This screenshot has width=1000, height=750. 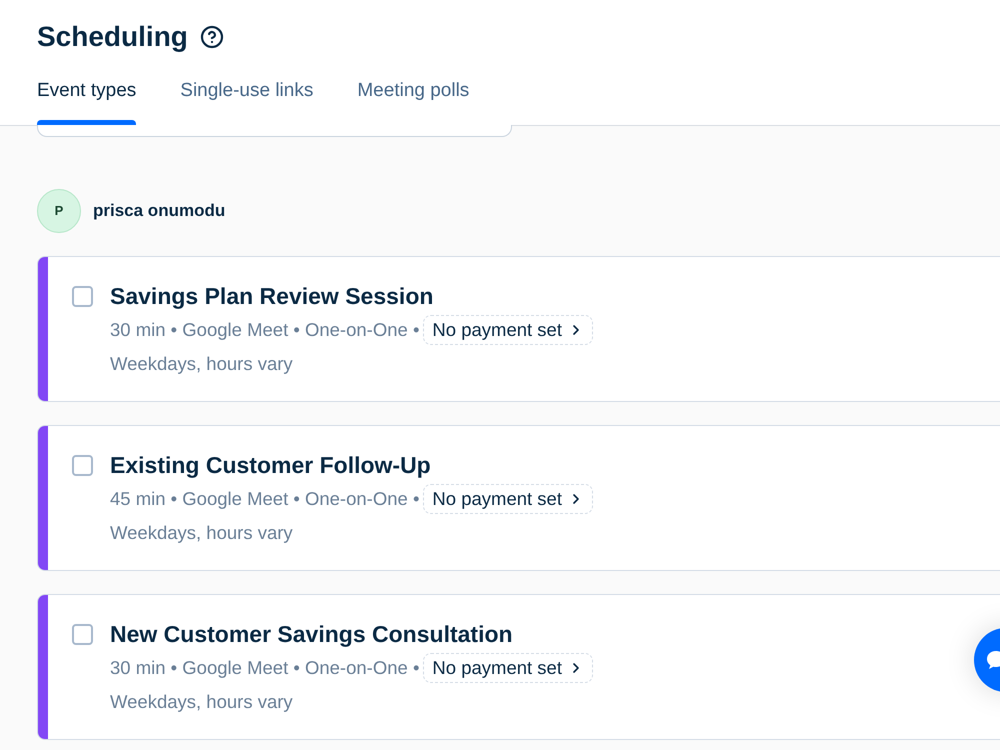 What do you see at coordinates (270, 465) in the screenshot?
I see `event-title: Existing Customer Follow-Up` at bounding box center [270, 465].